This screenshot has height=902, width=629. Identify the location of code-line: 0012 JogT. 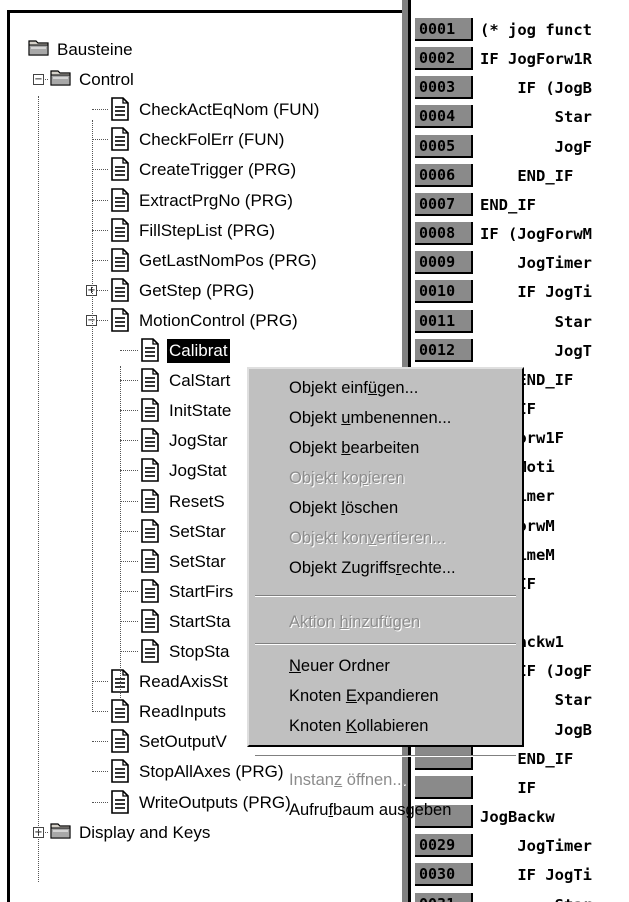
(520, 351).